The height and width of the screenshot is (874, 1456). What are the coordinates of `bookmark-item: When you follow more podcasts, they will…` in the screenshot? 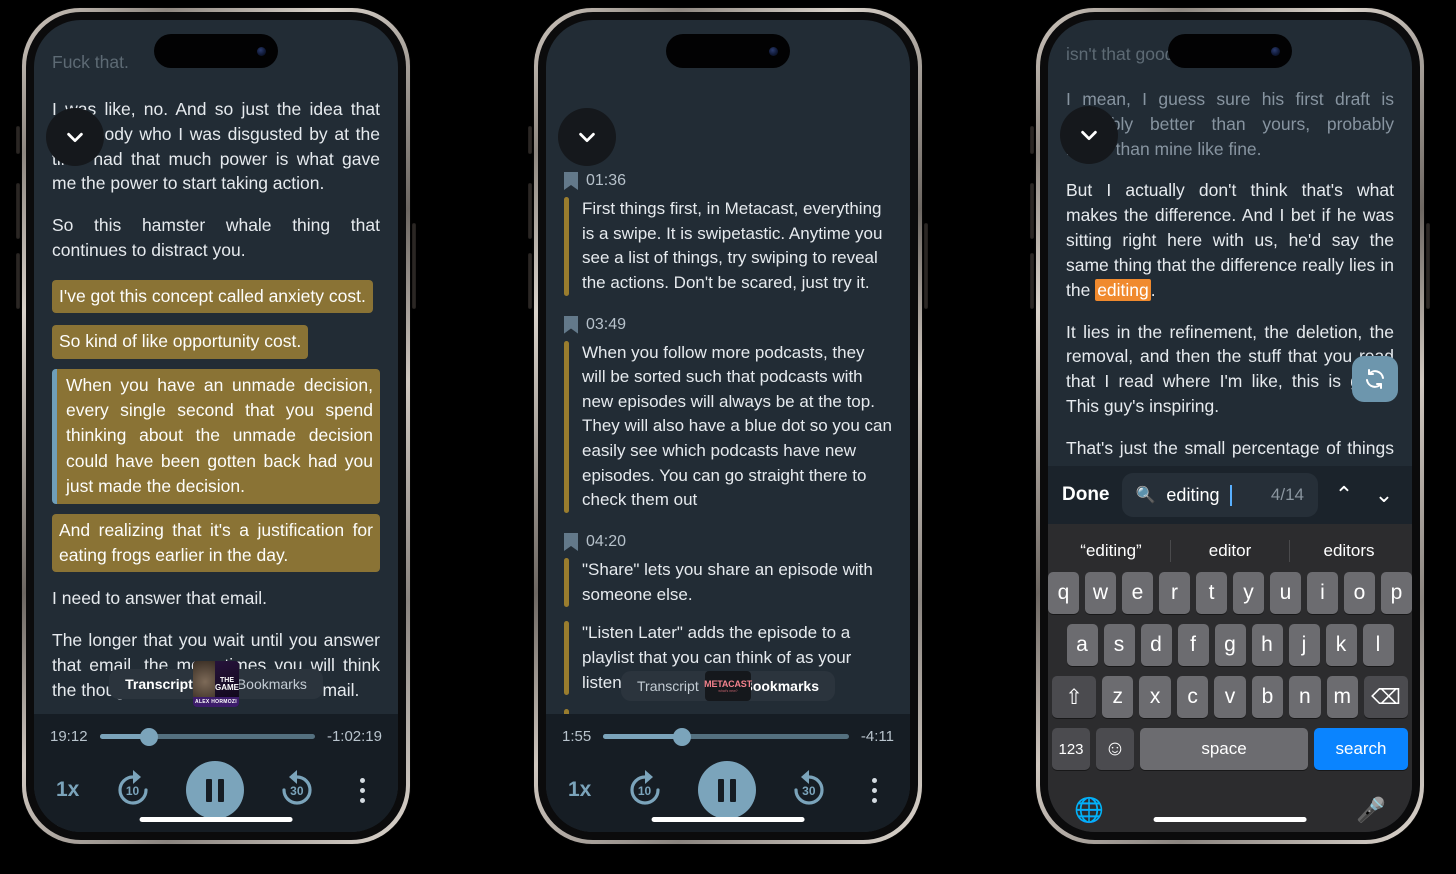 It's located at (728, 427).